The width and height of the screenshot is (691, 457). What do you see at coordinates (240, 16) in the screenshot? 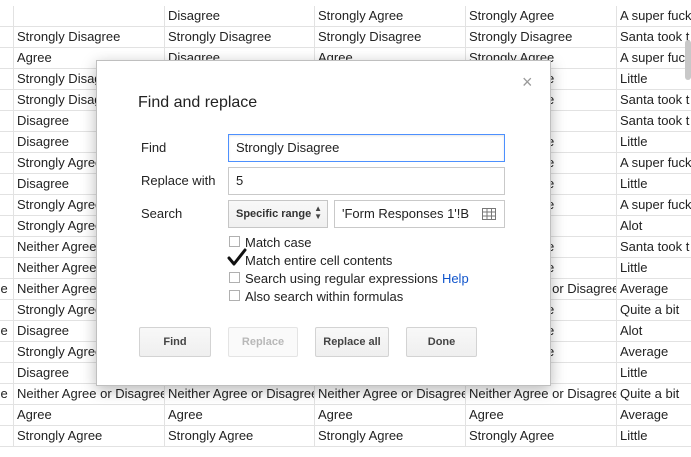
I see `sheet-cell: Disagree` at bounding box center [240, 16].